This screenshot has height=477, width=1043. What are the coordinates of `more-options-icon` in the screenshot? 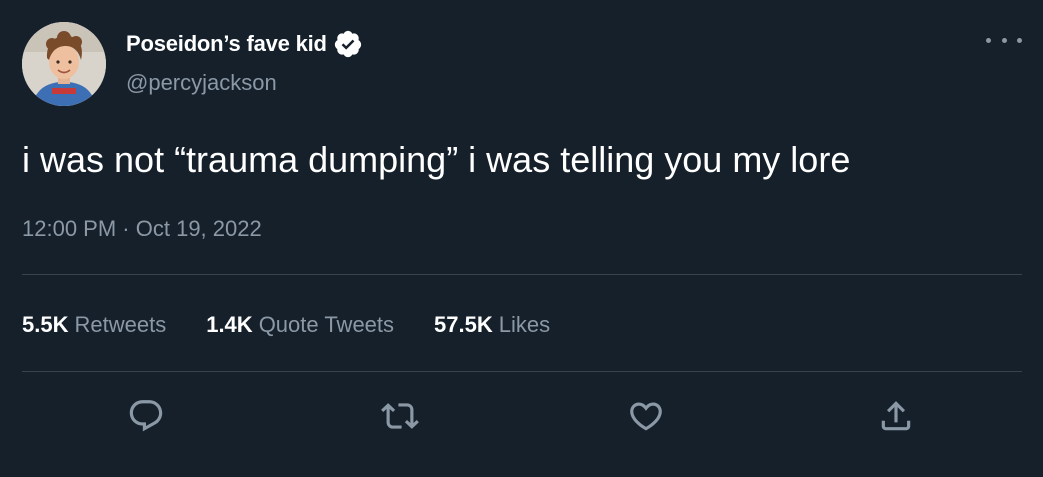 It's located at (1004, 40).